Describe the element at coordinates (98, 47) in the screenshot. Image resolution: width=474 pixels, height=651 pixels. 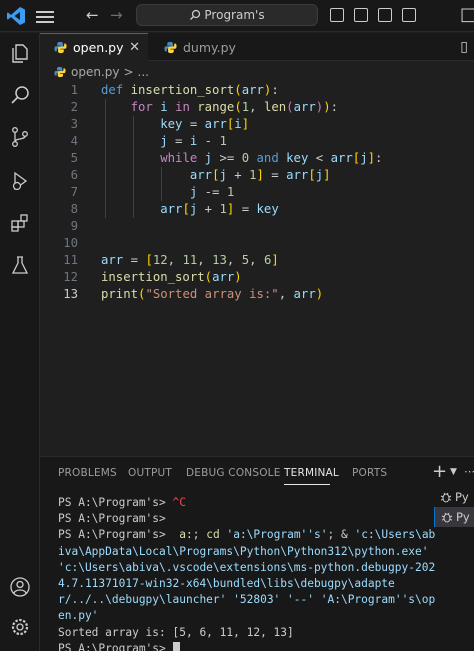
I see `tab-label: open.py` at that location.